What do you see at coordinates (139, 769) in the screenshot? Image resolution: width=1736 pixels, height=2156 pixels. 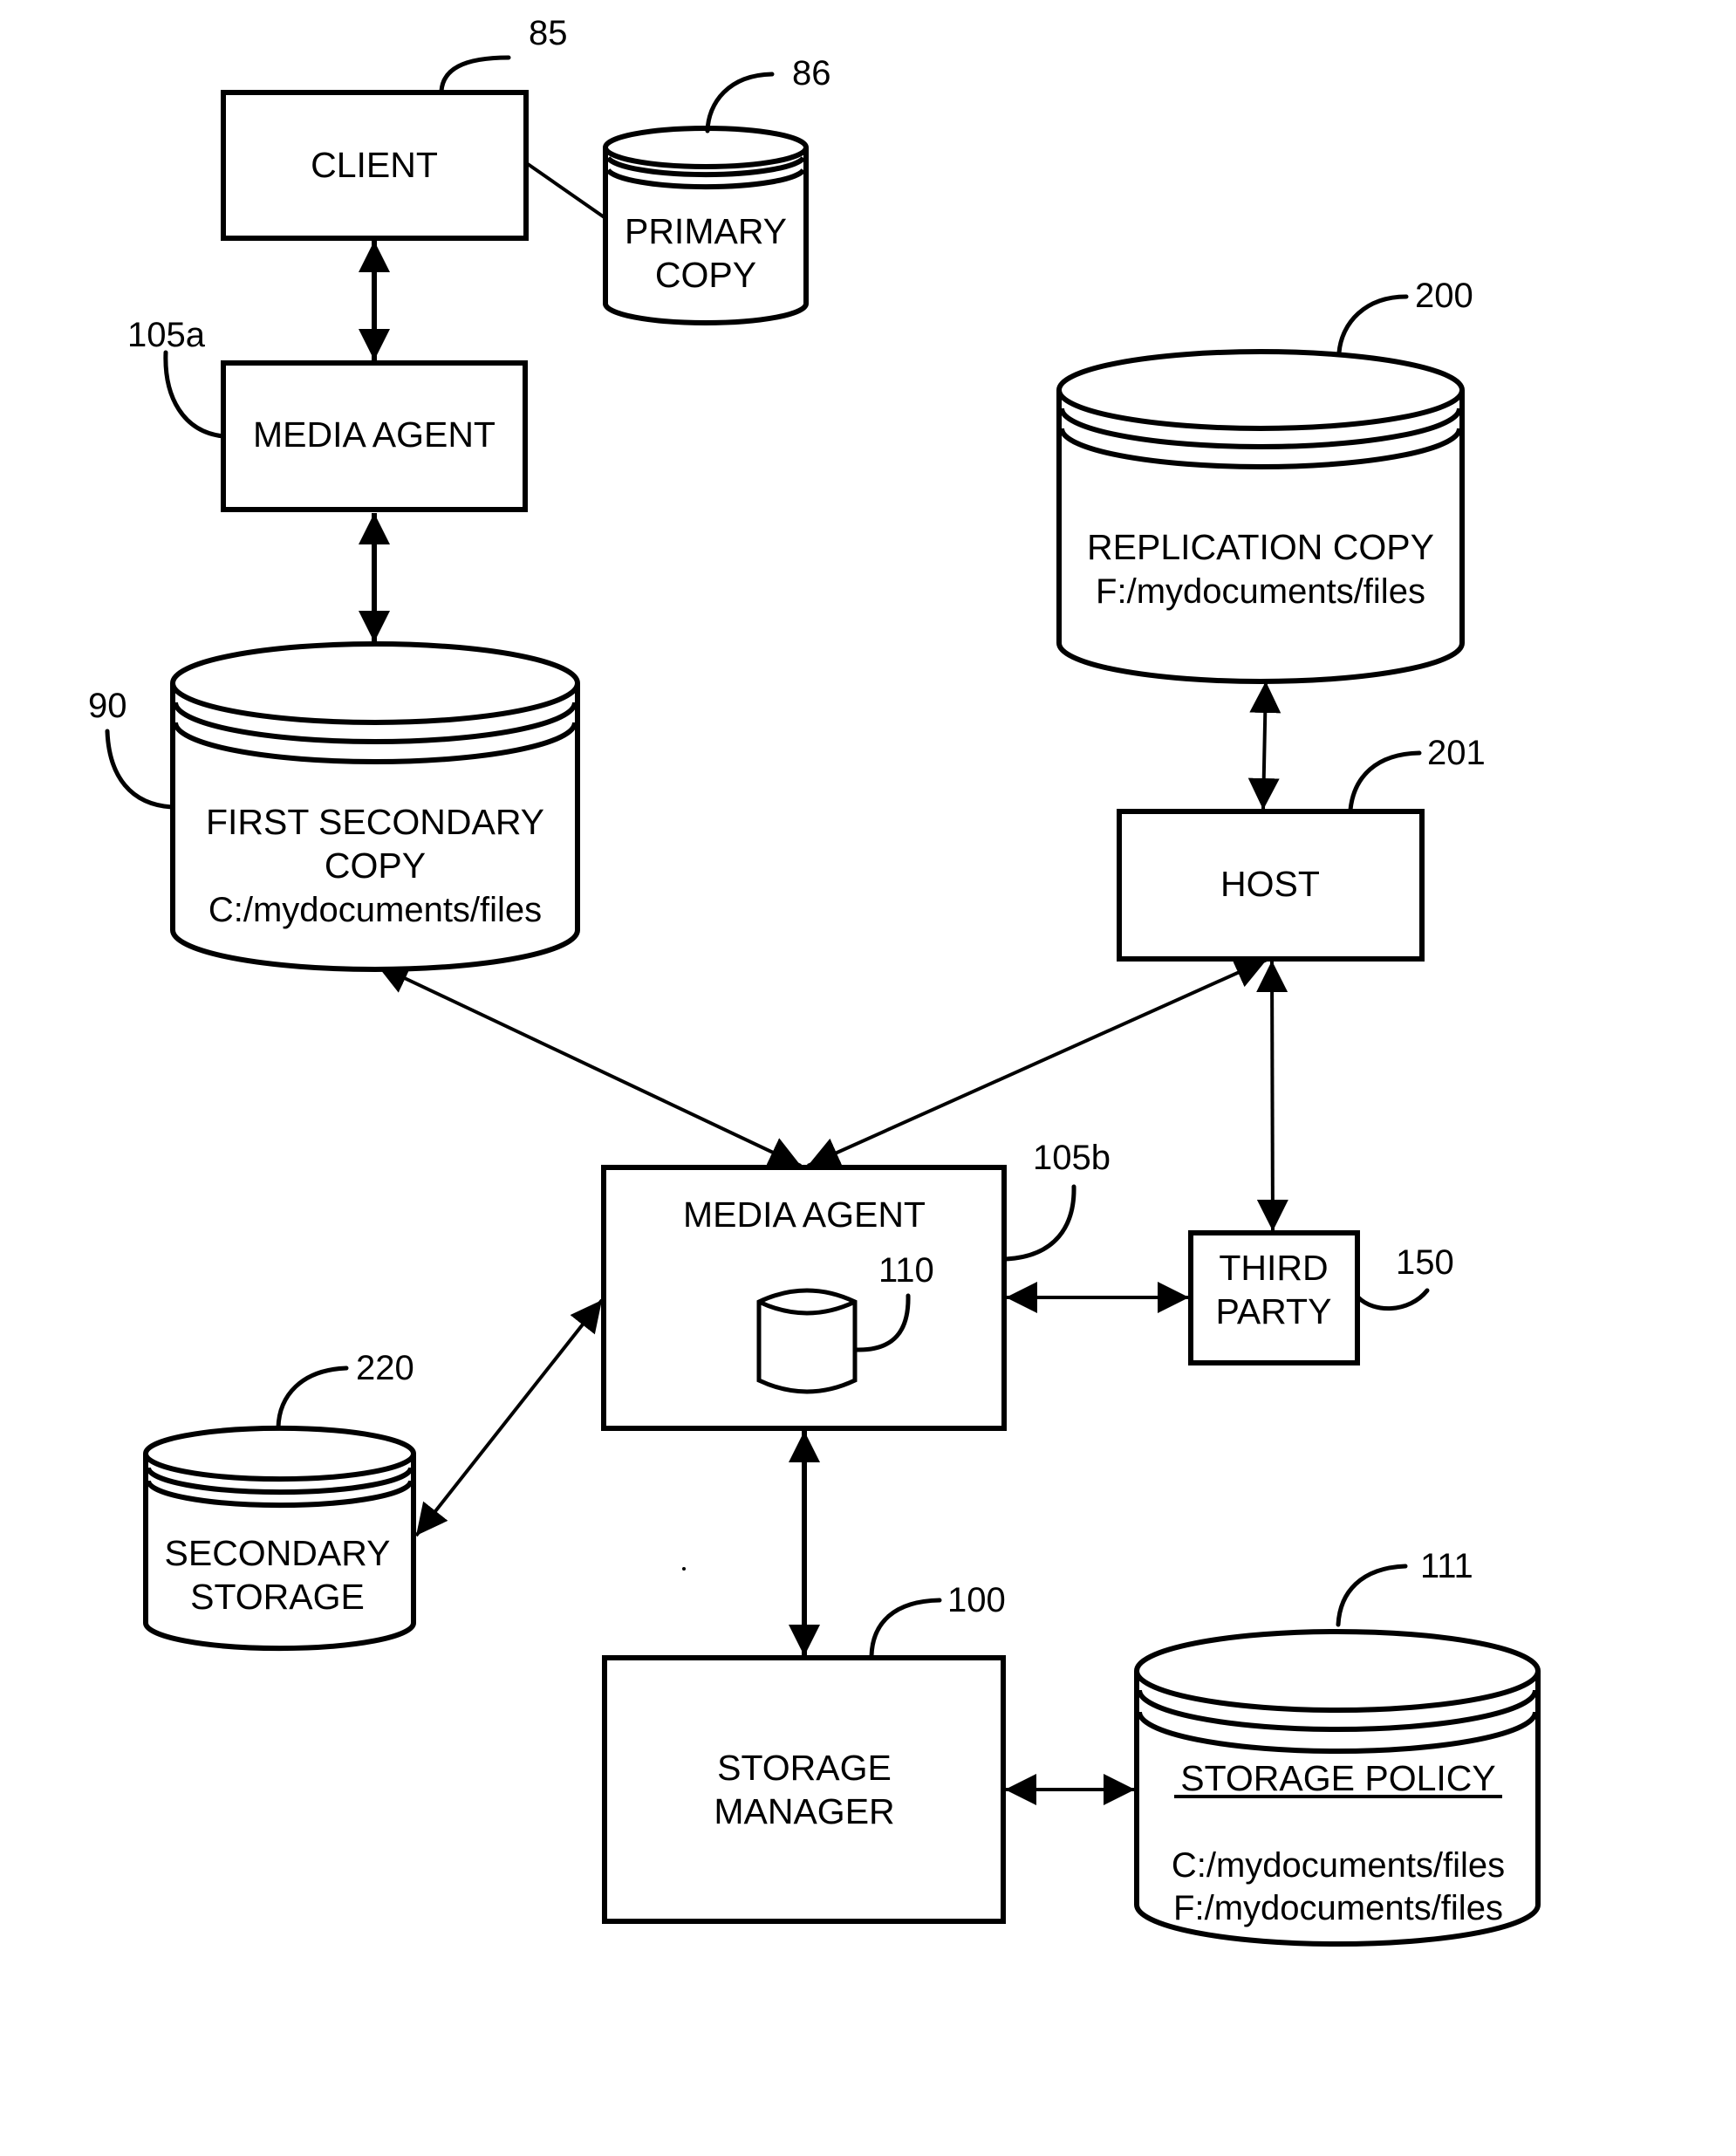 I see `first-secondary-copy-ref-leader` at bounding box center [139, 769].